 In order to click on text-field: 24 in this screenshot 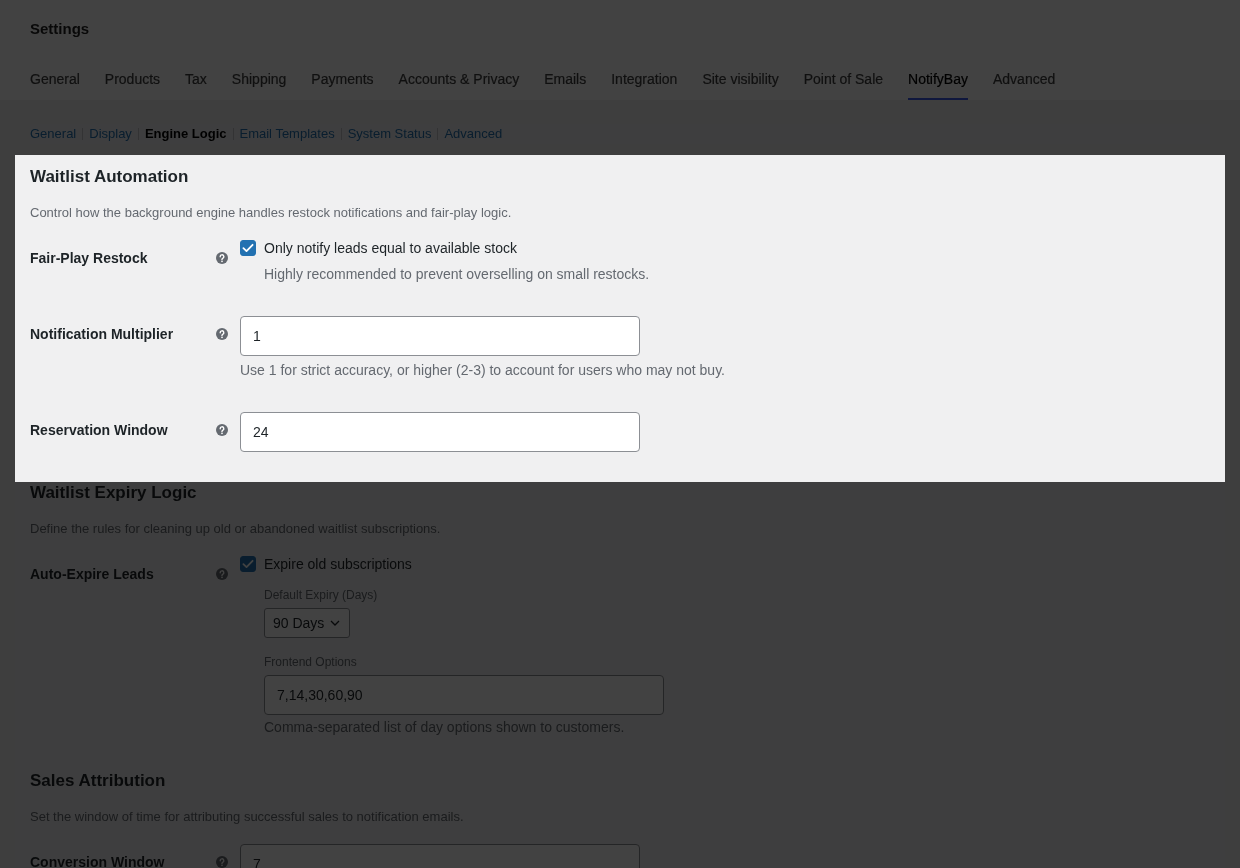, I will do `click(440, 432)`.